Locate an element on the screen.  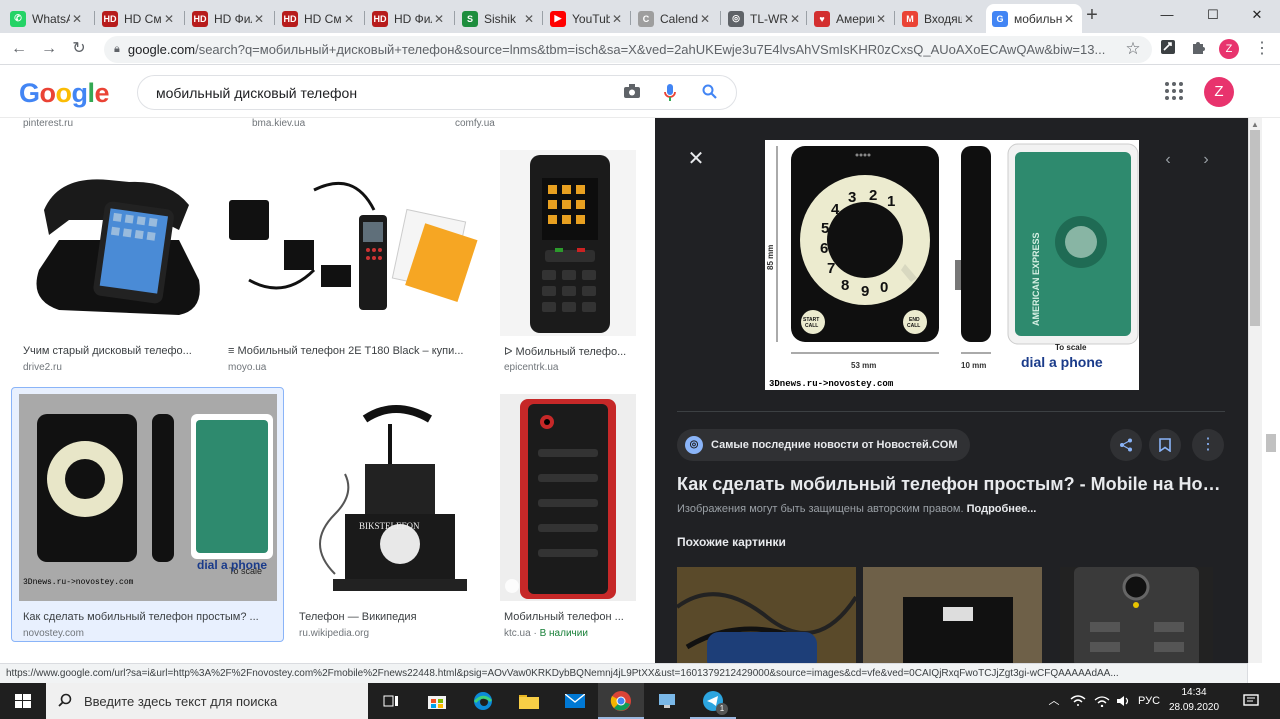
result-source: pinterest.ru is located at coordinates (48, 123).